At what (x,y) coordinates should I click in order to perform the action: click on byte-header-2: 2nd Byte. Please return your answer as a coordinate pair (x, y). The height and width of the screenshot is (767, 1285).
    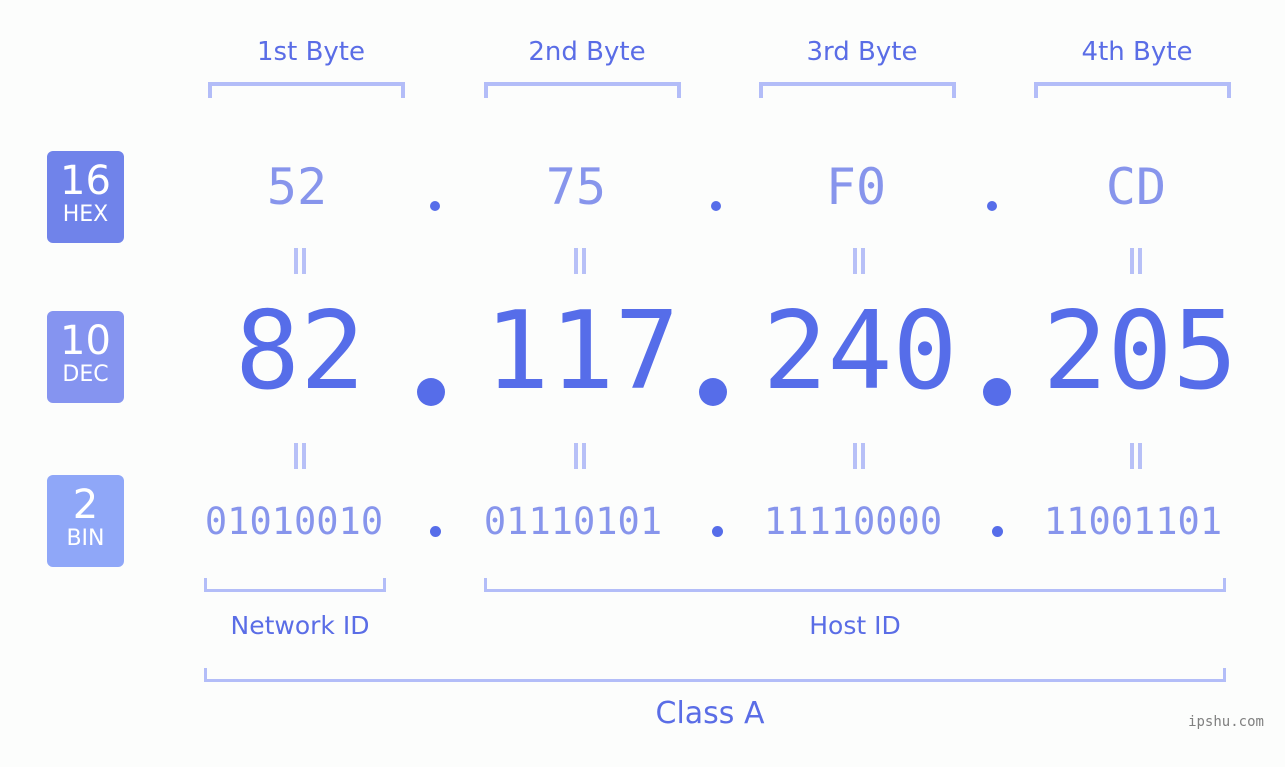
    Looking at the image, I should click on (587, 52).